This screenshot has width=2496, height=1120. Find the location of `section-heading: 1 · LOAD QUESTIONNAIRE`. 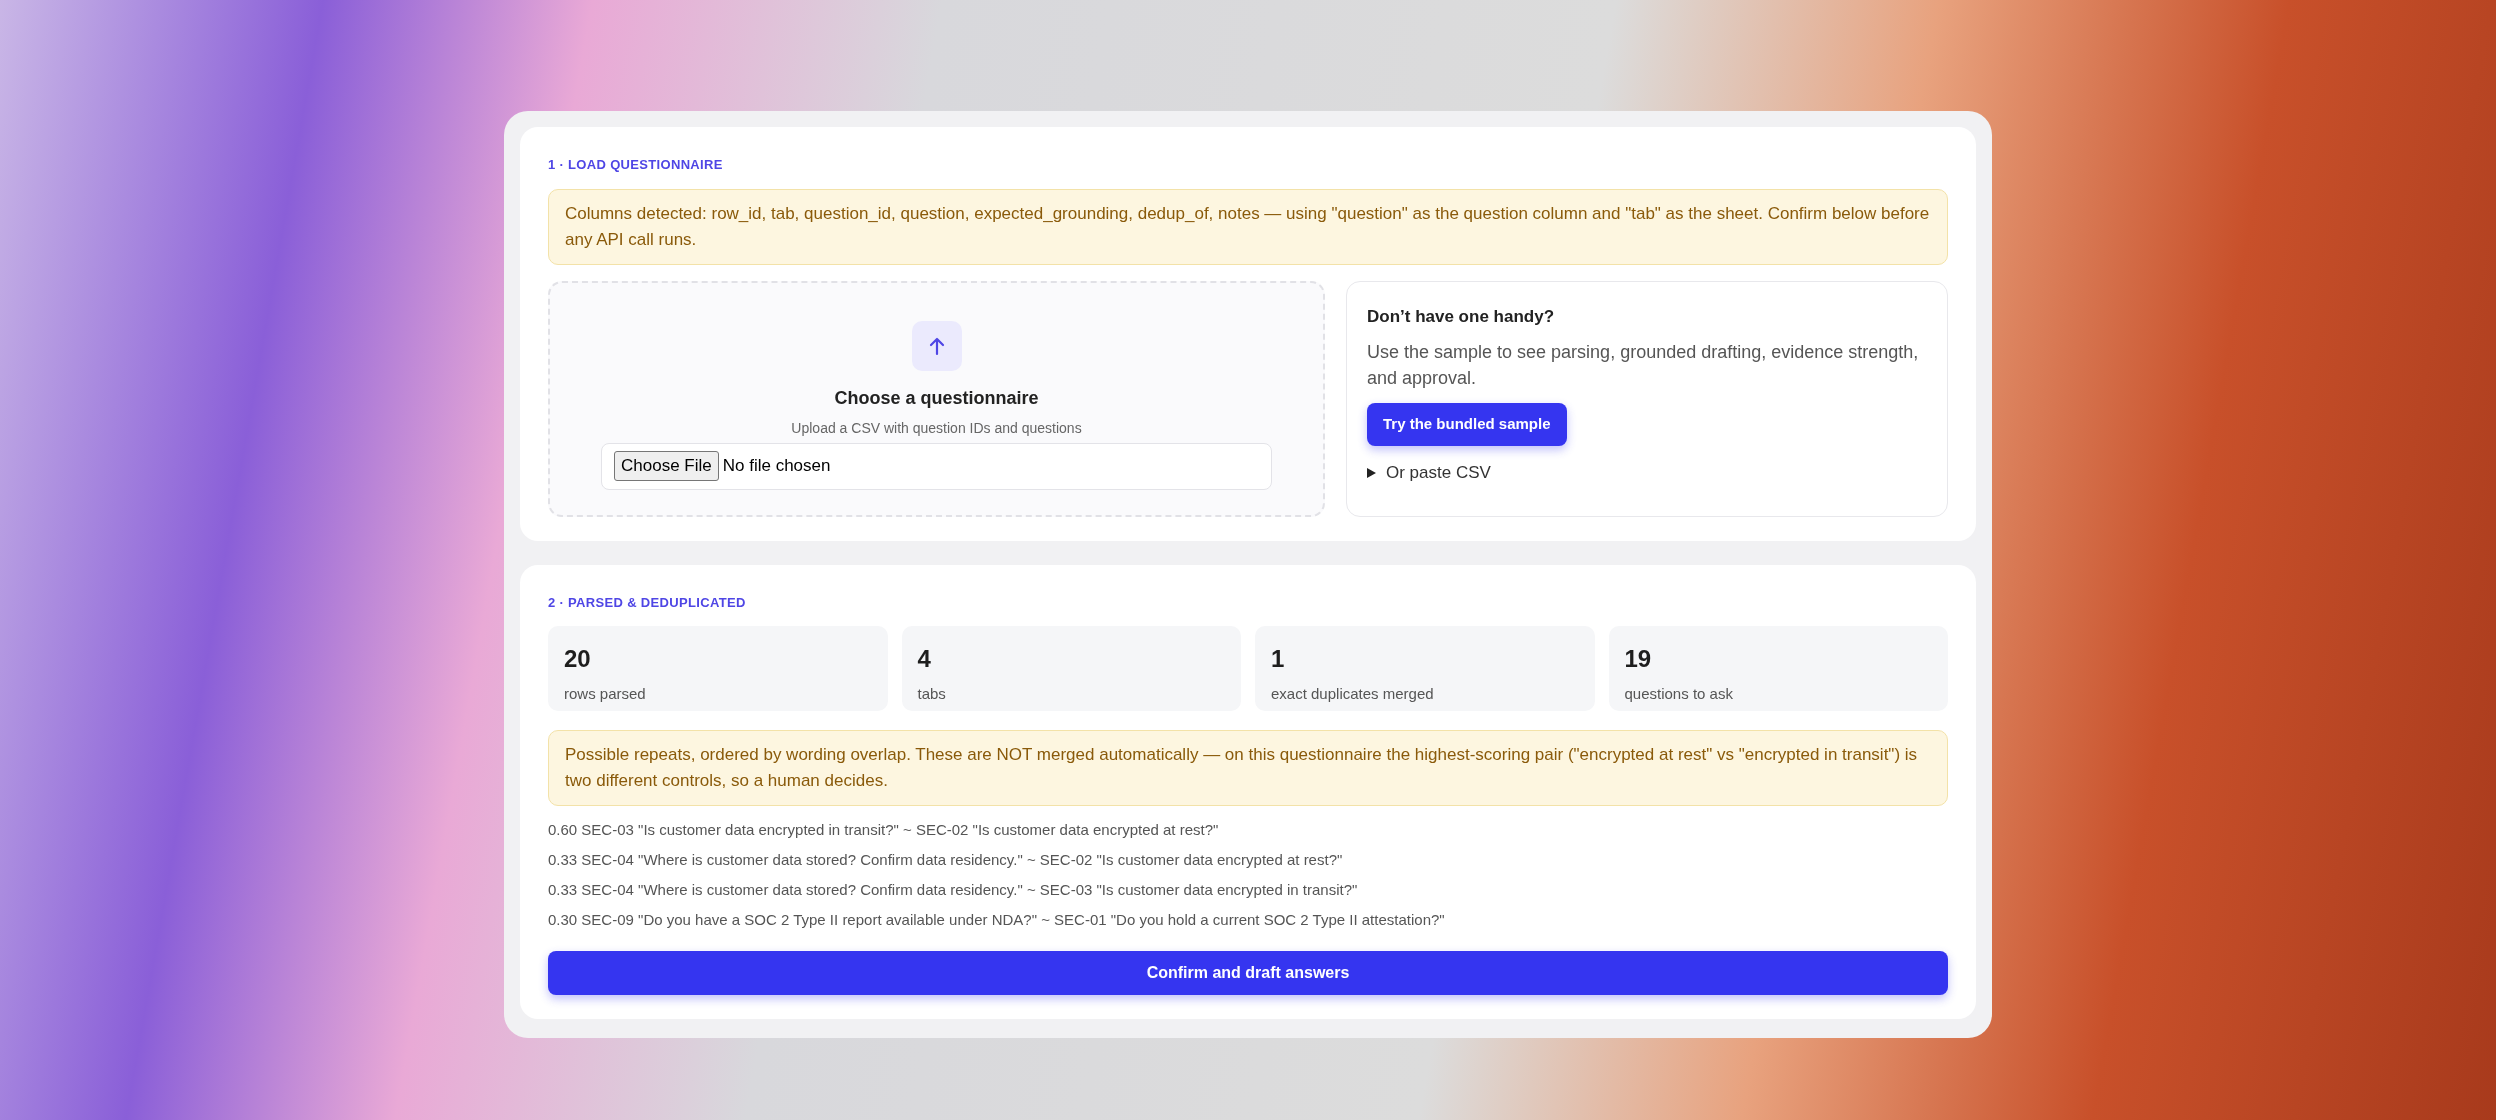

section-heading: 1 · LOAD QUESTIONNAIRE is located at coordinates (636, 165).